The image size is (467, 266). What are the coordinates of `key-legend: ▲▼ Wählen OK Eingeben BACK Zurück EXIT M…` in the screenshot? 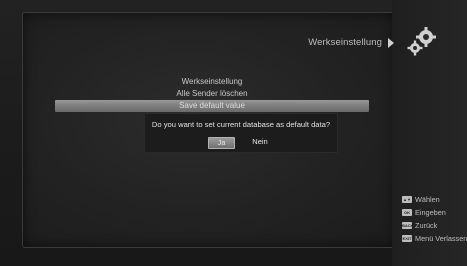 It's located at (434, 219).